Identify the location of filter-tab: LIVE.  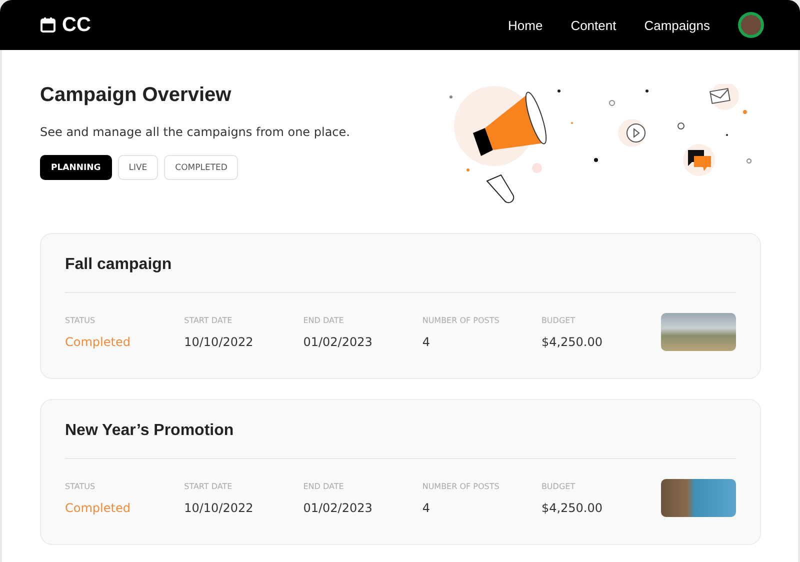
(138, 167).